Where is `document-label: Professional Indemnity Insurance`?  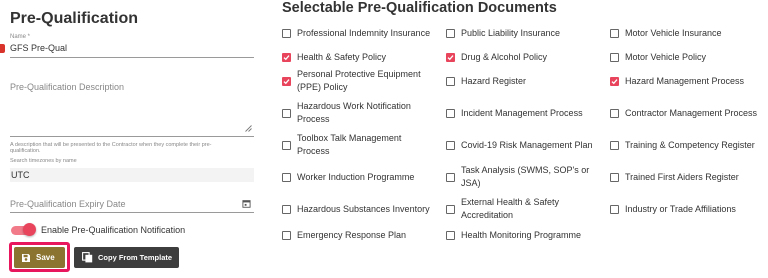
document-label: Professional Indemnity Insurance is located at coordinates (364, 32).